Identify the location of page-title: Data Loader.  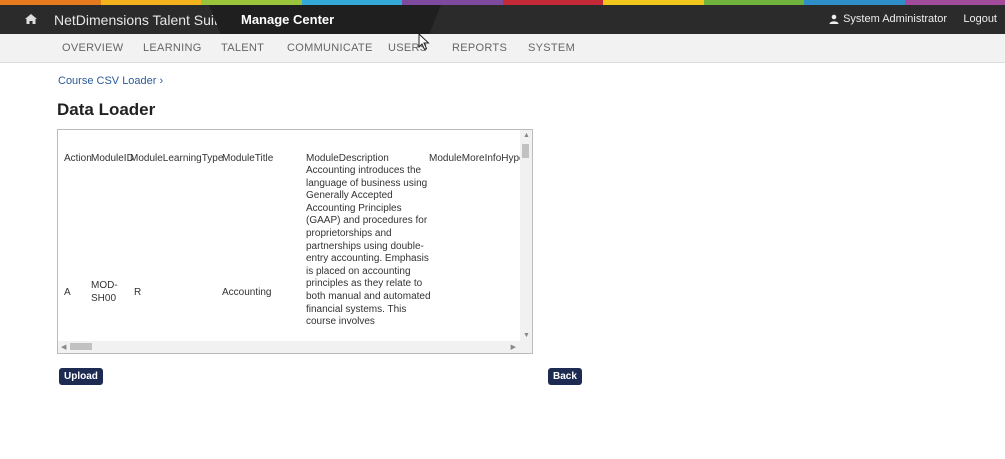
(106, 109).